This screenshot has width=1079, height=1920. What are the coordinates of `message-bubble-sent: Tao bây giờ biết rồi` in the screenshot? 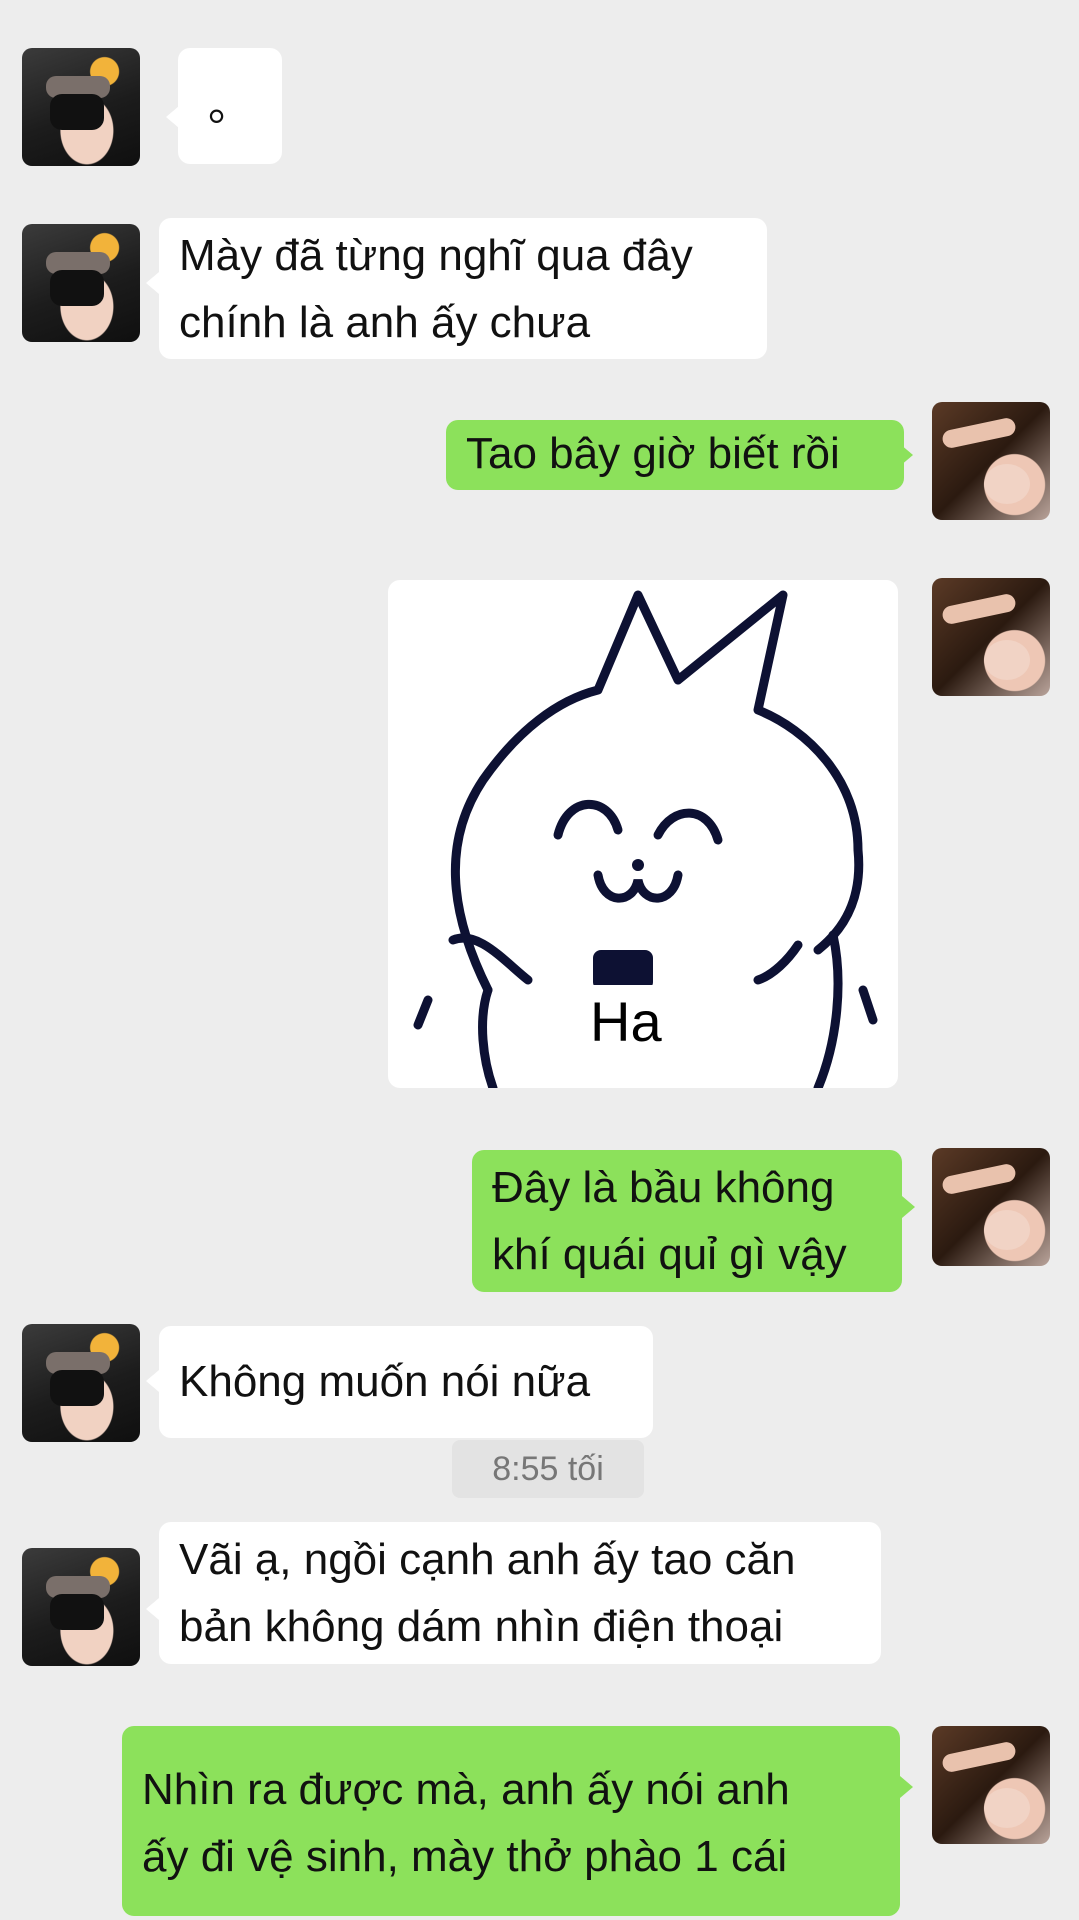 It's located at (675, 455).